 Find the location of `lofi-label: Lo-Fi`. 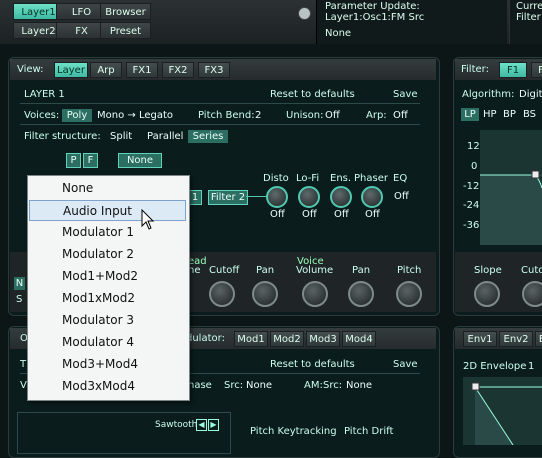

lofi-label: Lo-Fi is located at coordinates (308, 178).